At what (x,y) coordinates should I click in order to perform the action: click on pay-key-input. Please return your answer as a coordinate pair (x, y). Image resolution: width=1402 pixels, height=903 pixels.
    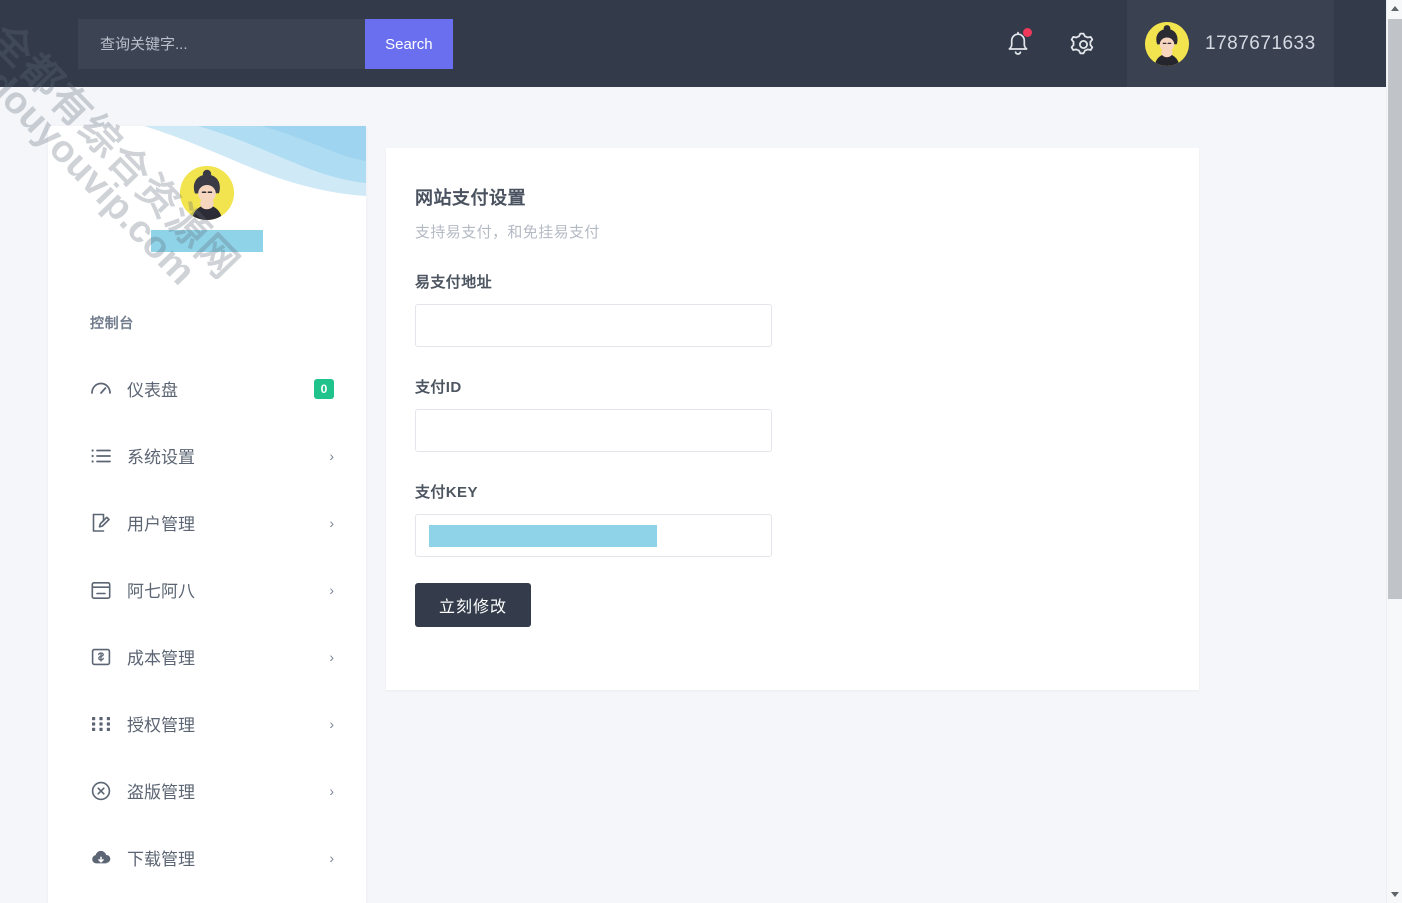
    Looking at the image, I should click on (593, 535).